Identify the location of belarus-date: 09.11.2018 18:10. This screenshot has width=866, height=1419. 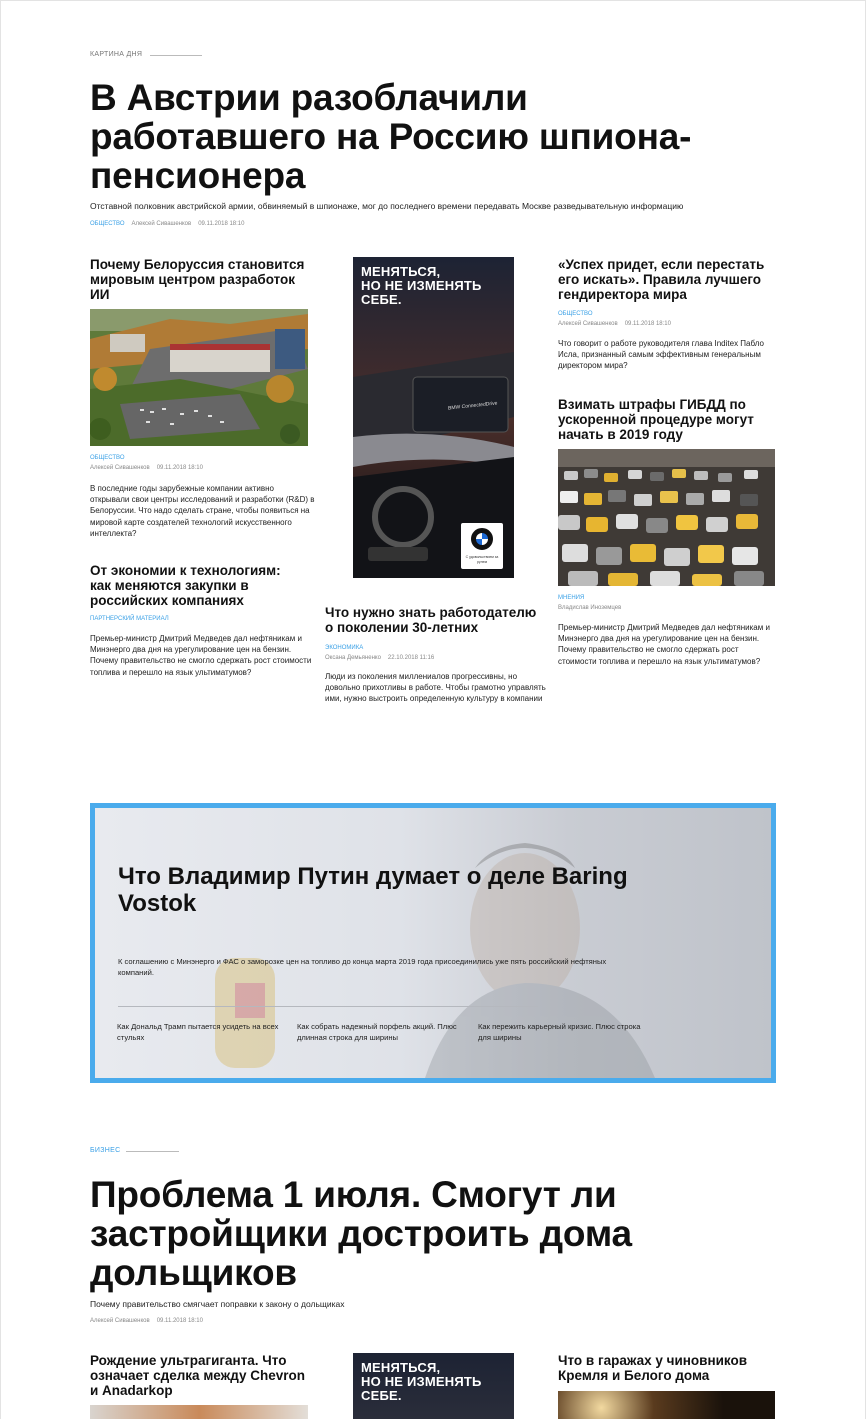
(179, 468).